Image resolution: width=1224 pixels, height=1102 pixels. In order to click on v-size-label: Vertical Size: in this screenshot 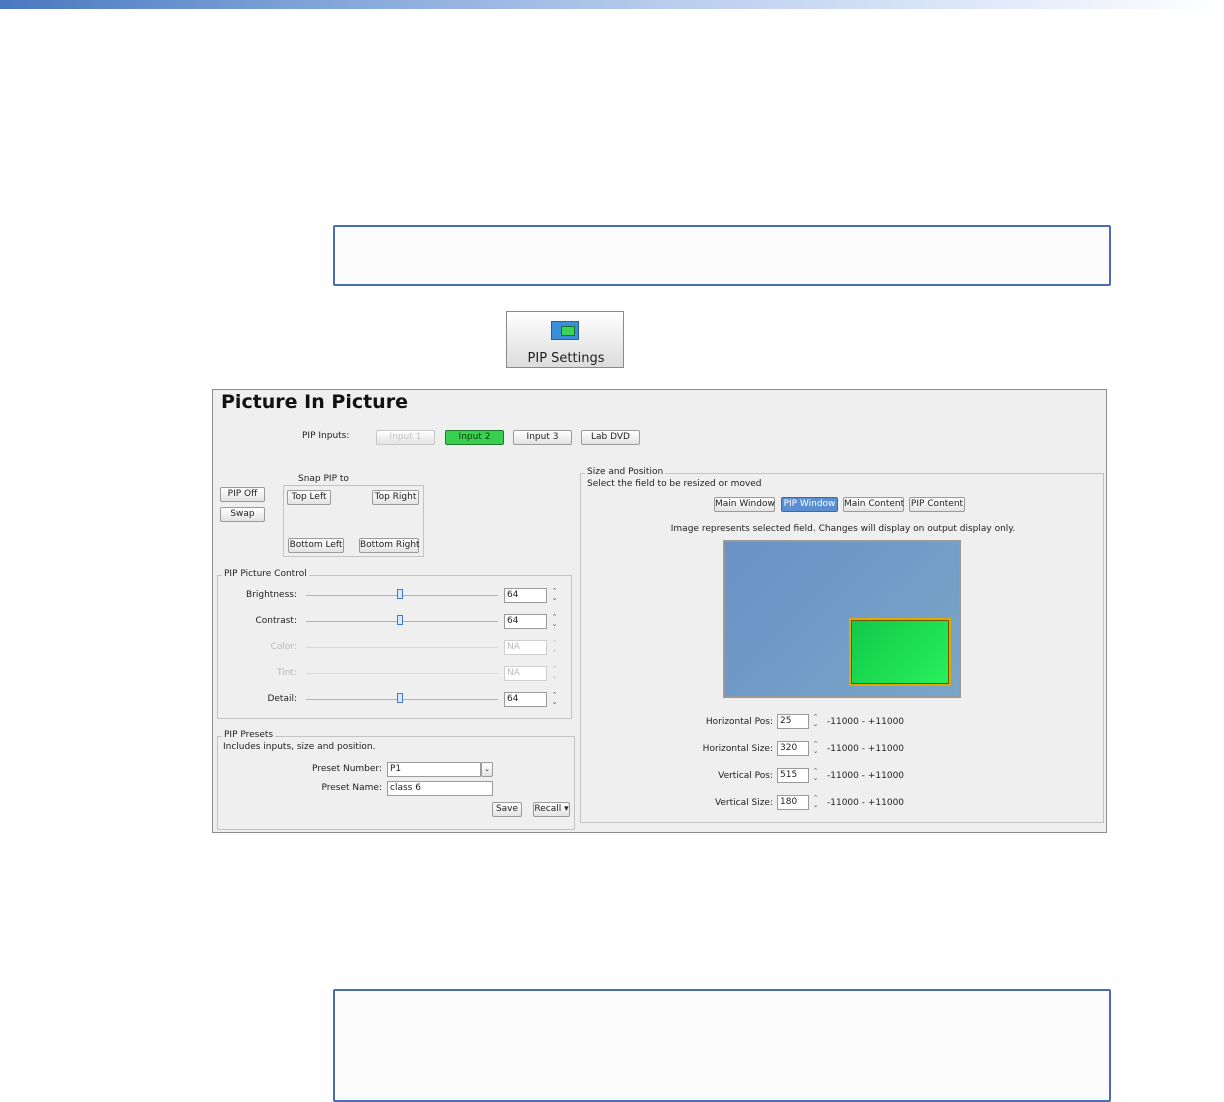, I will do `click(743, 803)`.